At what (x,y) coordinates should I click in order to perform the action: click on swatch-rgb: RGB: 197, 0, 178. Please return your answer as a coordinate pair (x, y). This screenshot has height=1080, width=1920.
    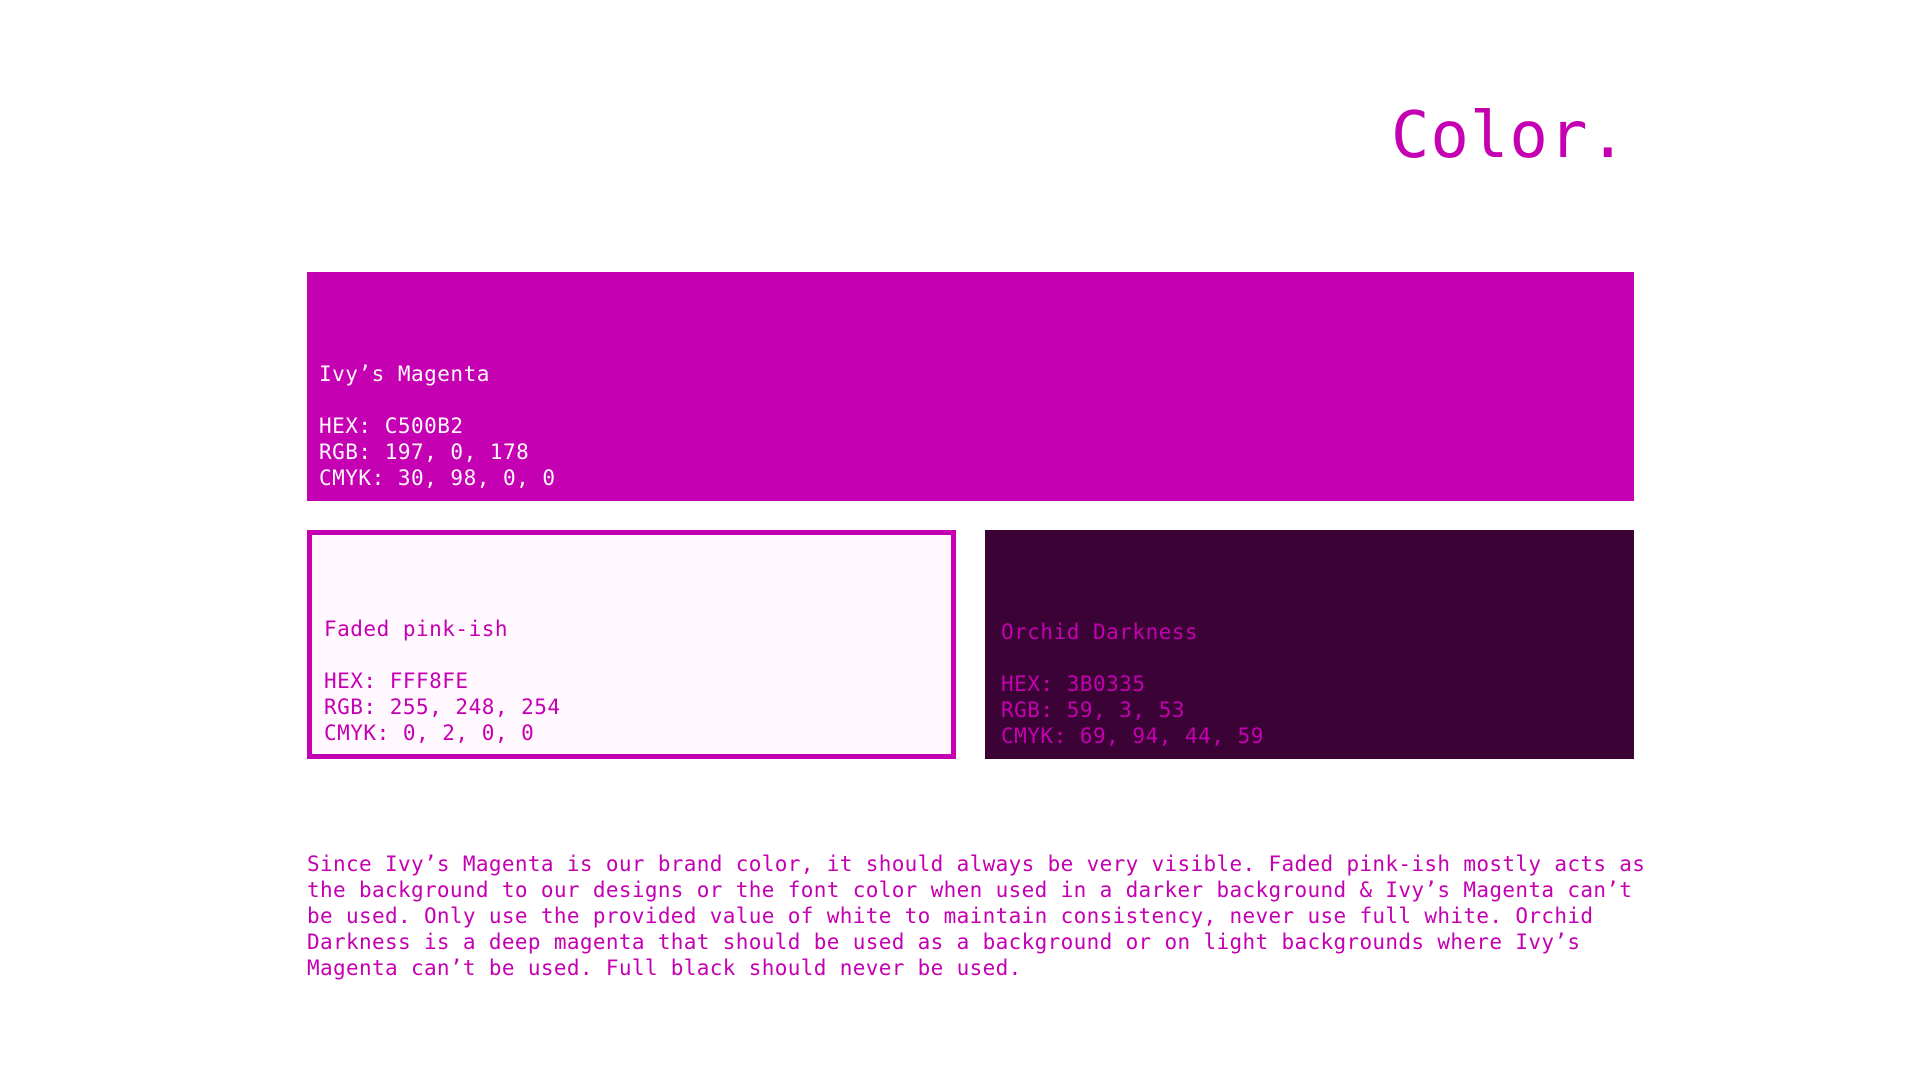
    Looking at the image, I should click on (424, 452).